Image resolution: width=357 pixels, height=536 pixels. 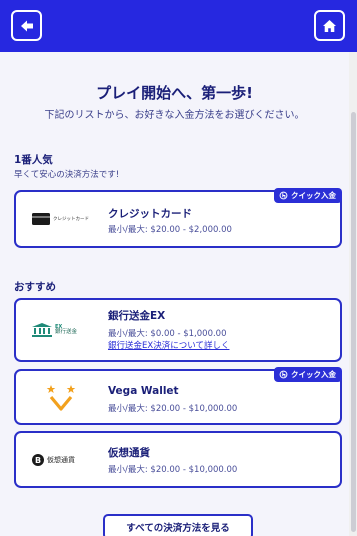 What do you see at coordinates (167, 334) in the screenshot?
I see `method-limits: 最小/最大: $0.00 - $1,000.00` at bounding box center [167, 334].